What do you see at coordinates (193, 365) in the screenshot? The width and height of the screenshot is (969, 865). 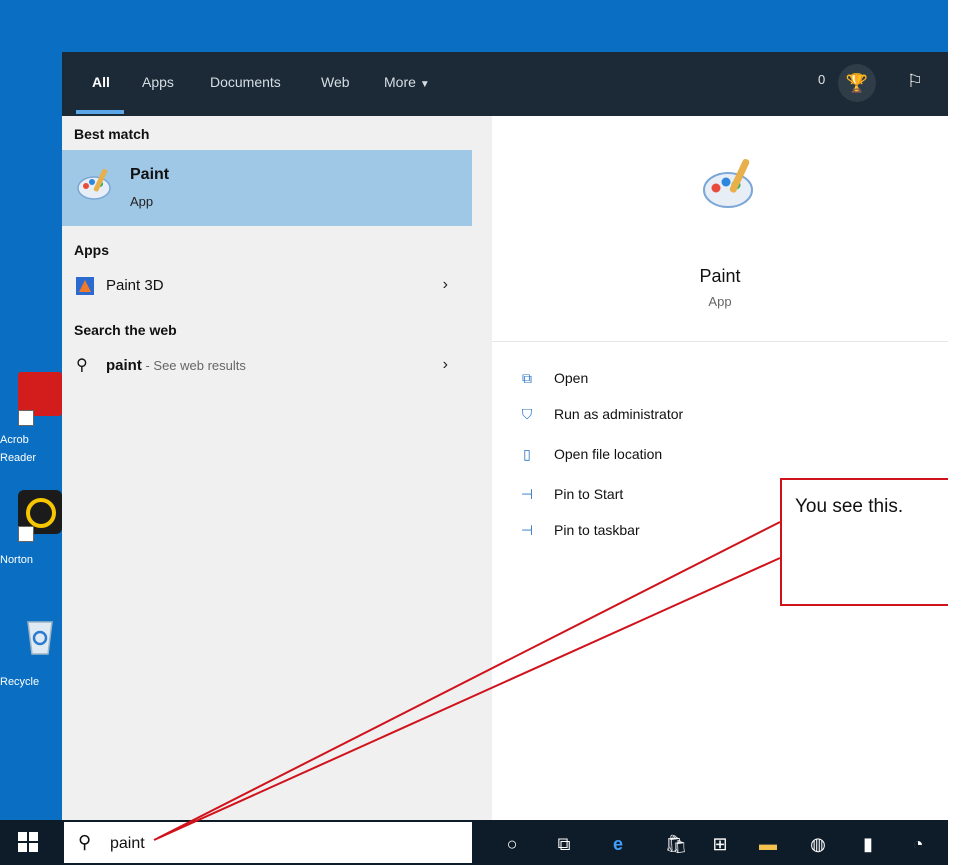 I see `web-suffix: - See web results` at bounding box center [193, 365].